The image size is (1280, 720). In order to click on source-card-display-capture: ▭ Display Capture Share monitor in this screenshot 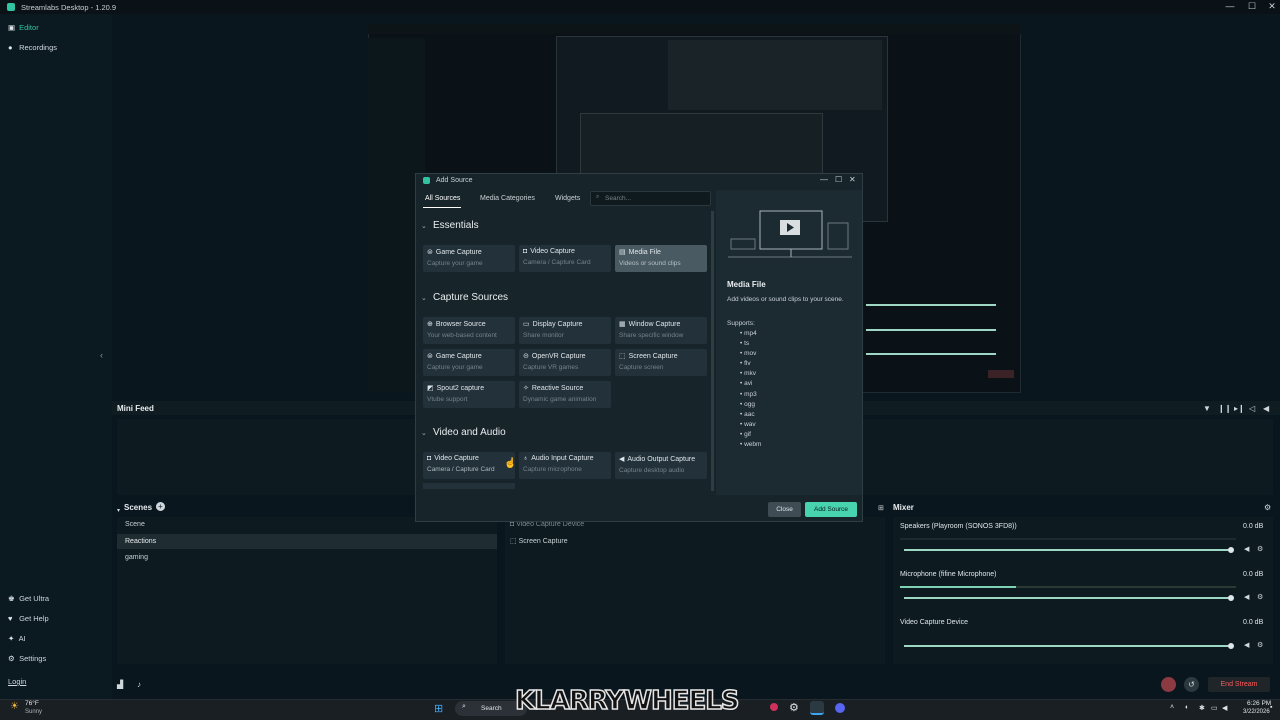, I will do `click(565, 330)`.